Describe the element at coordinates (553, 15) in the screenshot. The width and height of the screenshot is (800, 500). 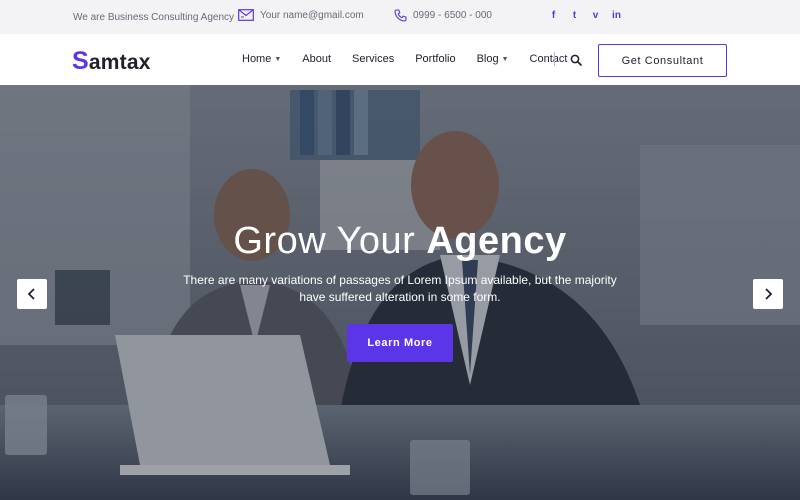
I see `facebook-icon: f` at that location.